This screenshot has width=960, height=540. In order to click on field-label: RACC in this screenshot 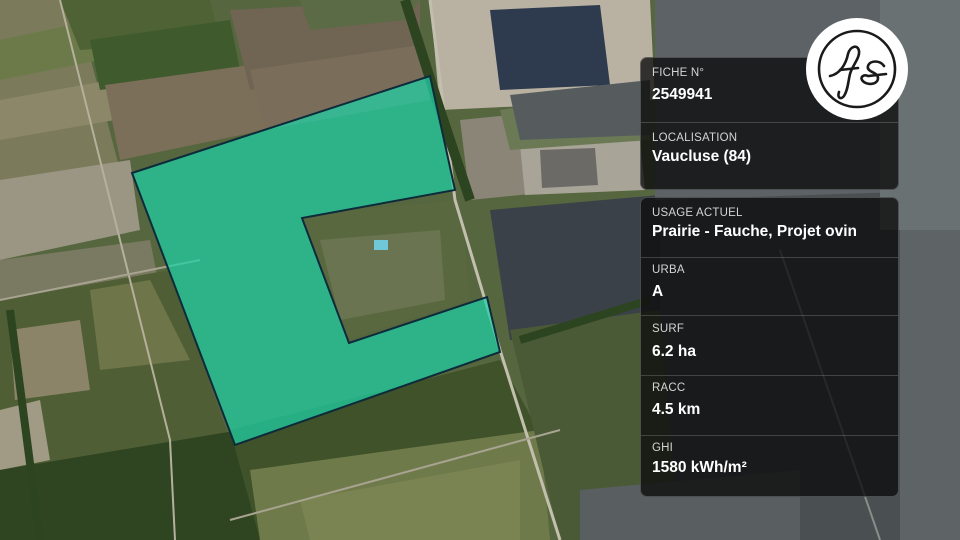, I will do `click(669, 388)`.